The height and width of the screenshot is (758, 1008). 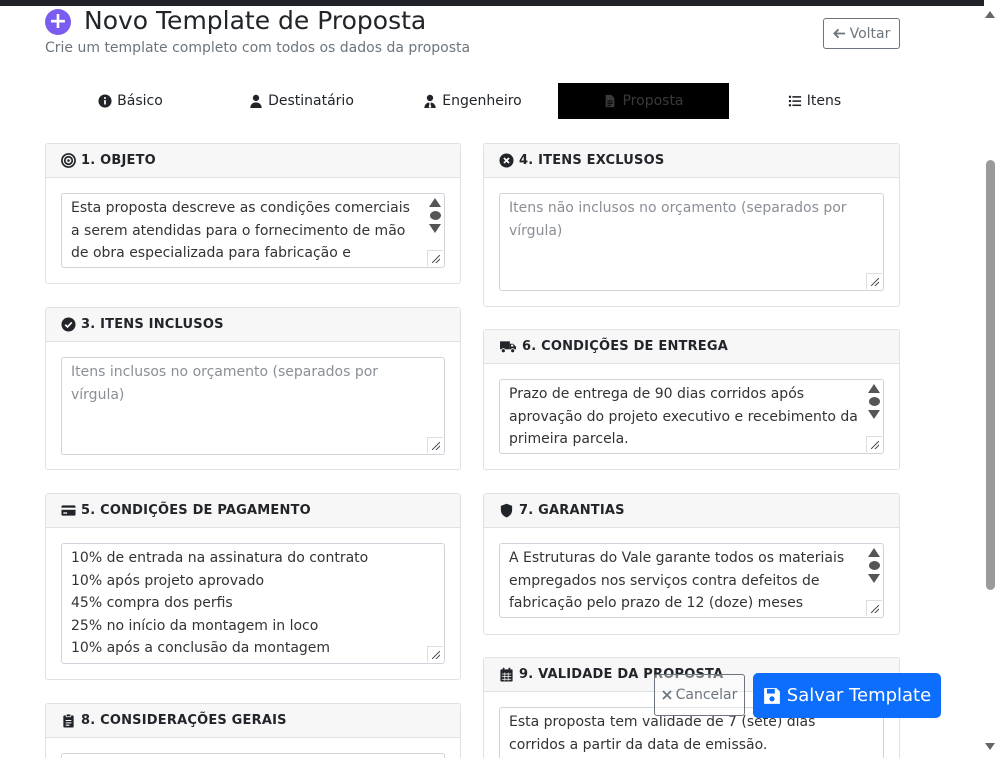 What do you see at coordinates (68, 510) in the screenshot?
I see `credit-card-icon` at bounding box center [68, 510].